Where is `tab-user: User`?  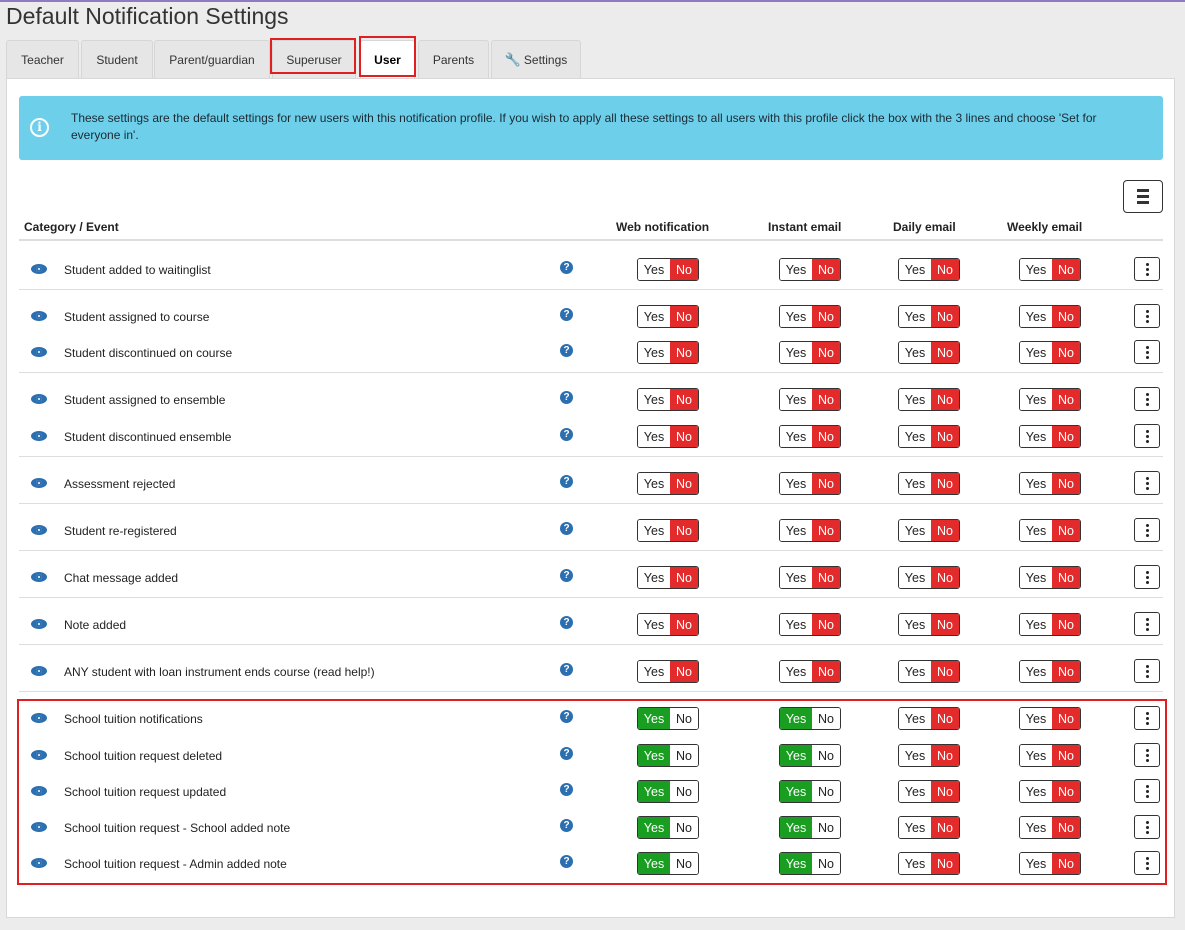 tab-user: User is located at coordinates (387, 59).